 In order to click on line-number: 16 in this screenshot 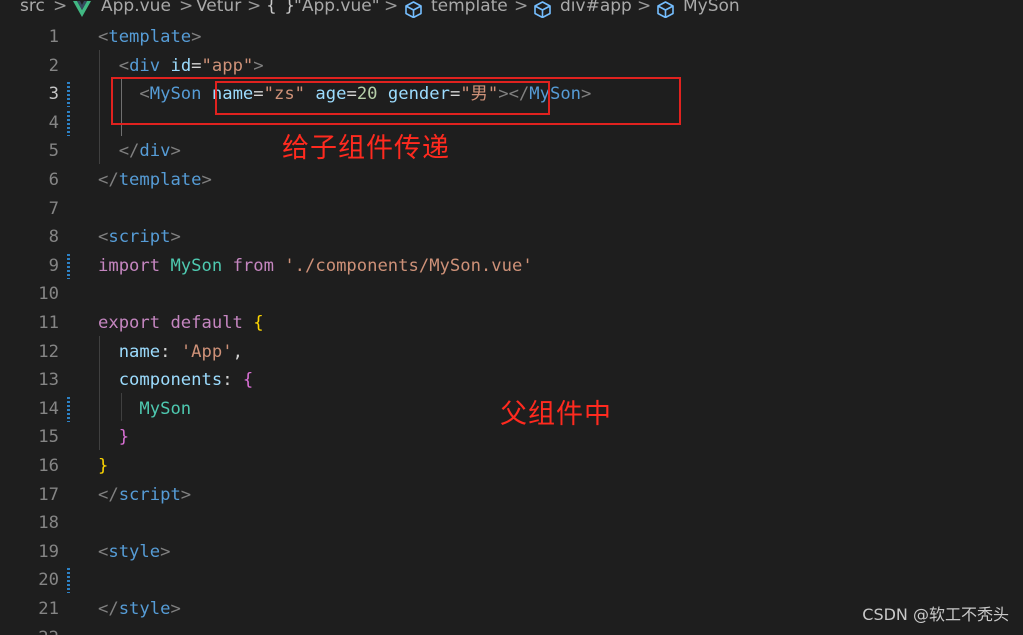, I will do `click(48, 466)`.